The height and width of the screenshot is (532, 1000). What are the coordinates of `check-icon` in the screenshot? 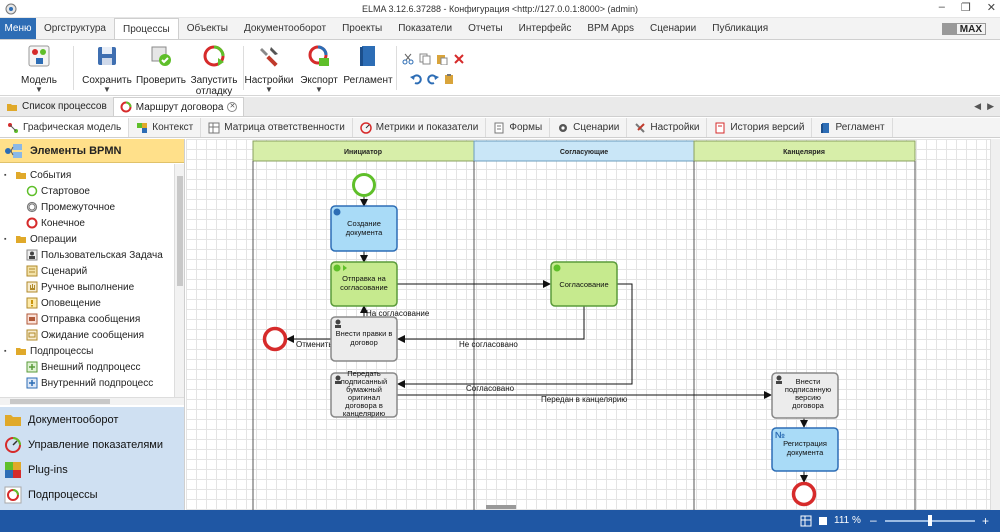 It's located at (337, 268).